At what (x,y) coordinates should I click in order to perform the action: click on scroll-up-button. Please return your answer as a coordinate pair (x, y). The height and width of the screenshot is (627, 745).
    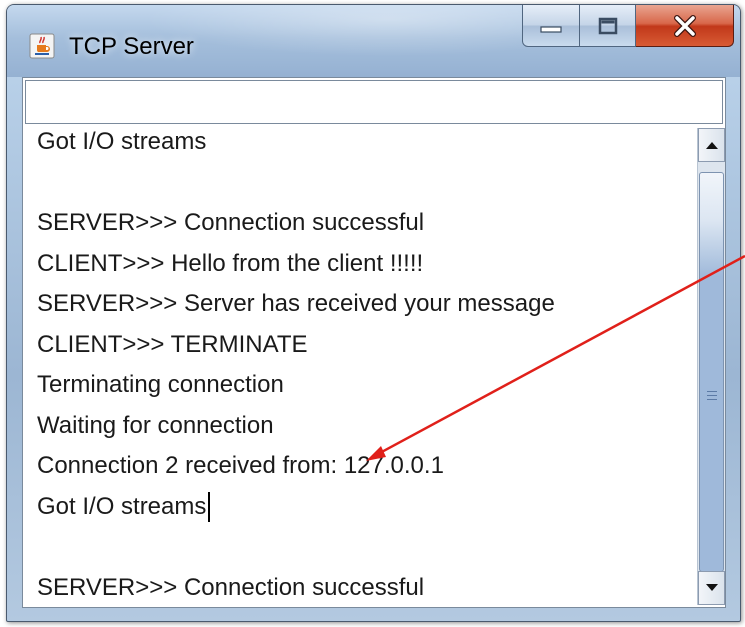
    Looking at the image, I should click on (711, 145).